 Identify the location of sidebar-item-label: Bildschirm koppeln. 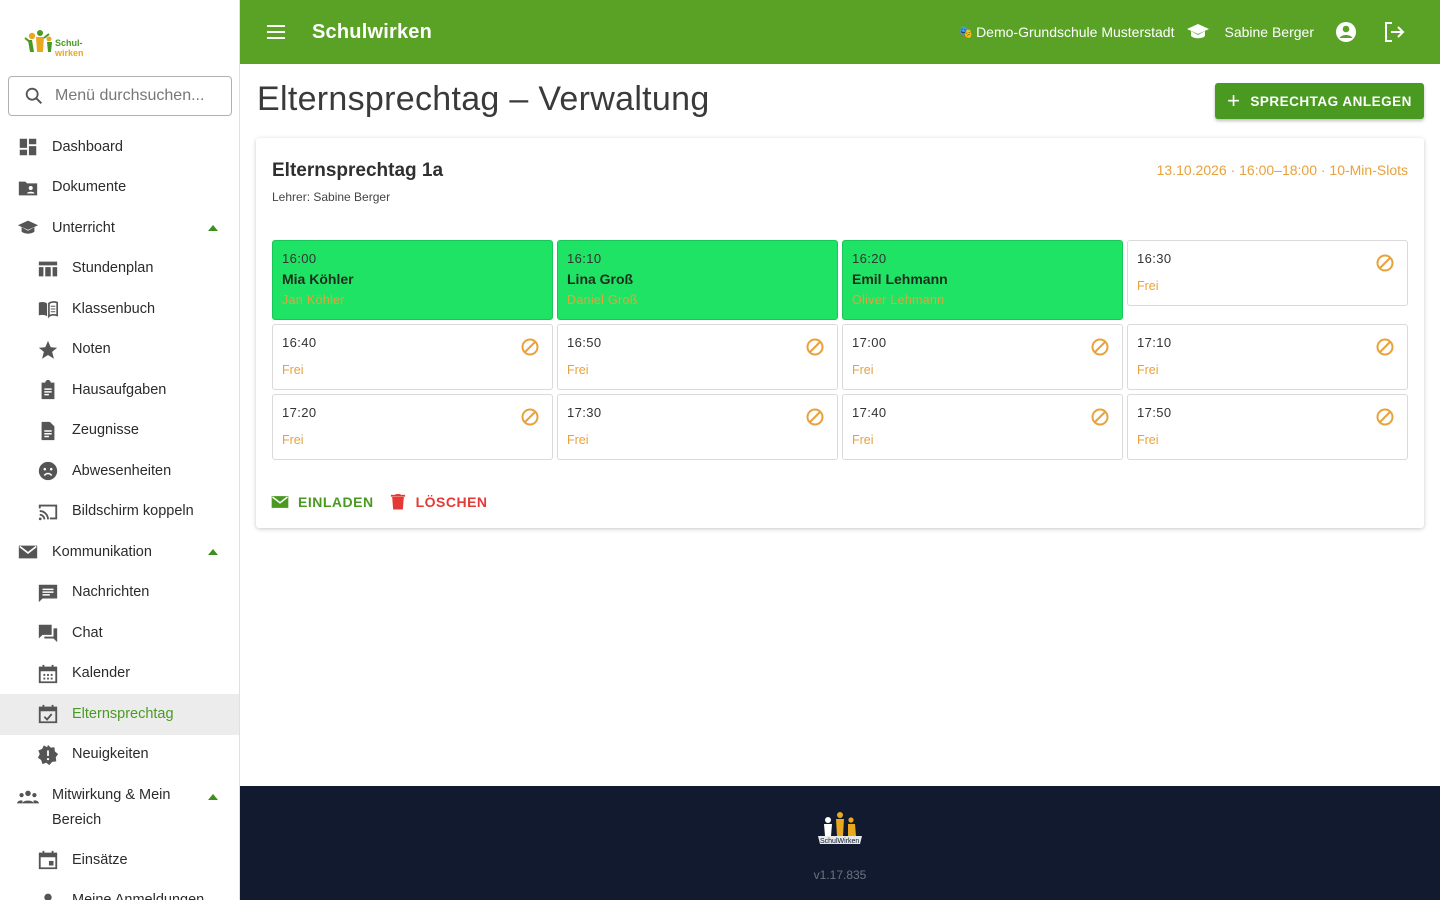
(133, 511).